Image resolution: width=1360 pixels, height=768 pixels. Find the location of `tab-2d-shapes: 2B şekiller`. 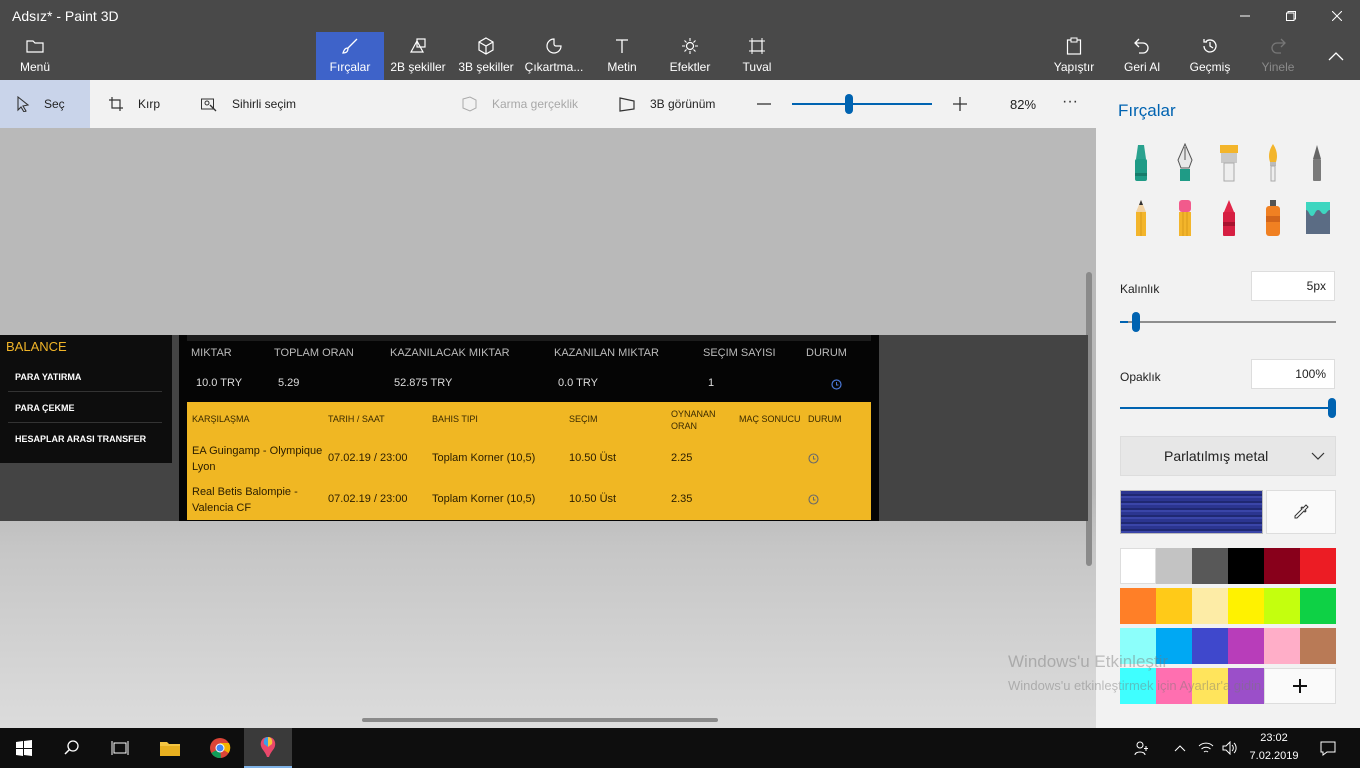

tab-2d-shapes: 2B şekiller is located at coordinates (418, 56).